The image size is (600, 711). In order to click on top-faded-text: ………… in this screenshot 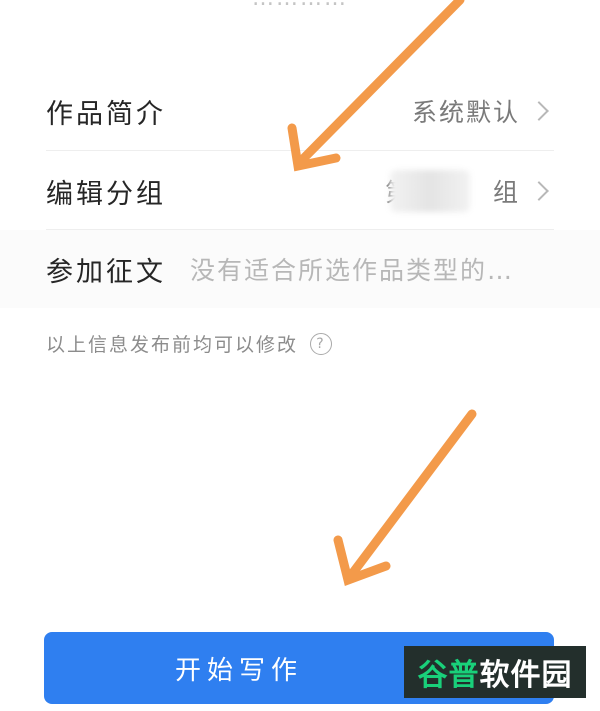, I will do `click(300, 8)`.